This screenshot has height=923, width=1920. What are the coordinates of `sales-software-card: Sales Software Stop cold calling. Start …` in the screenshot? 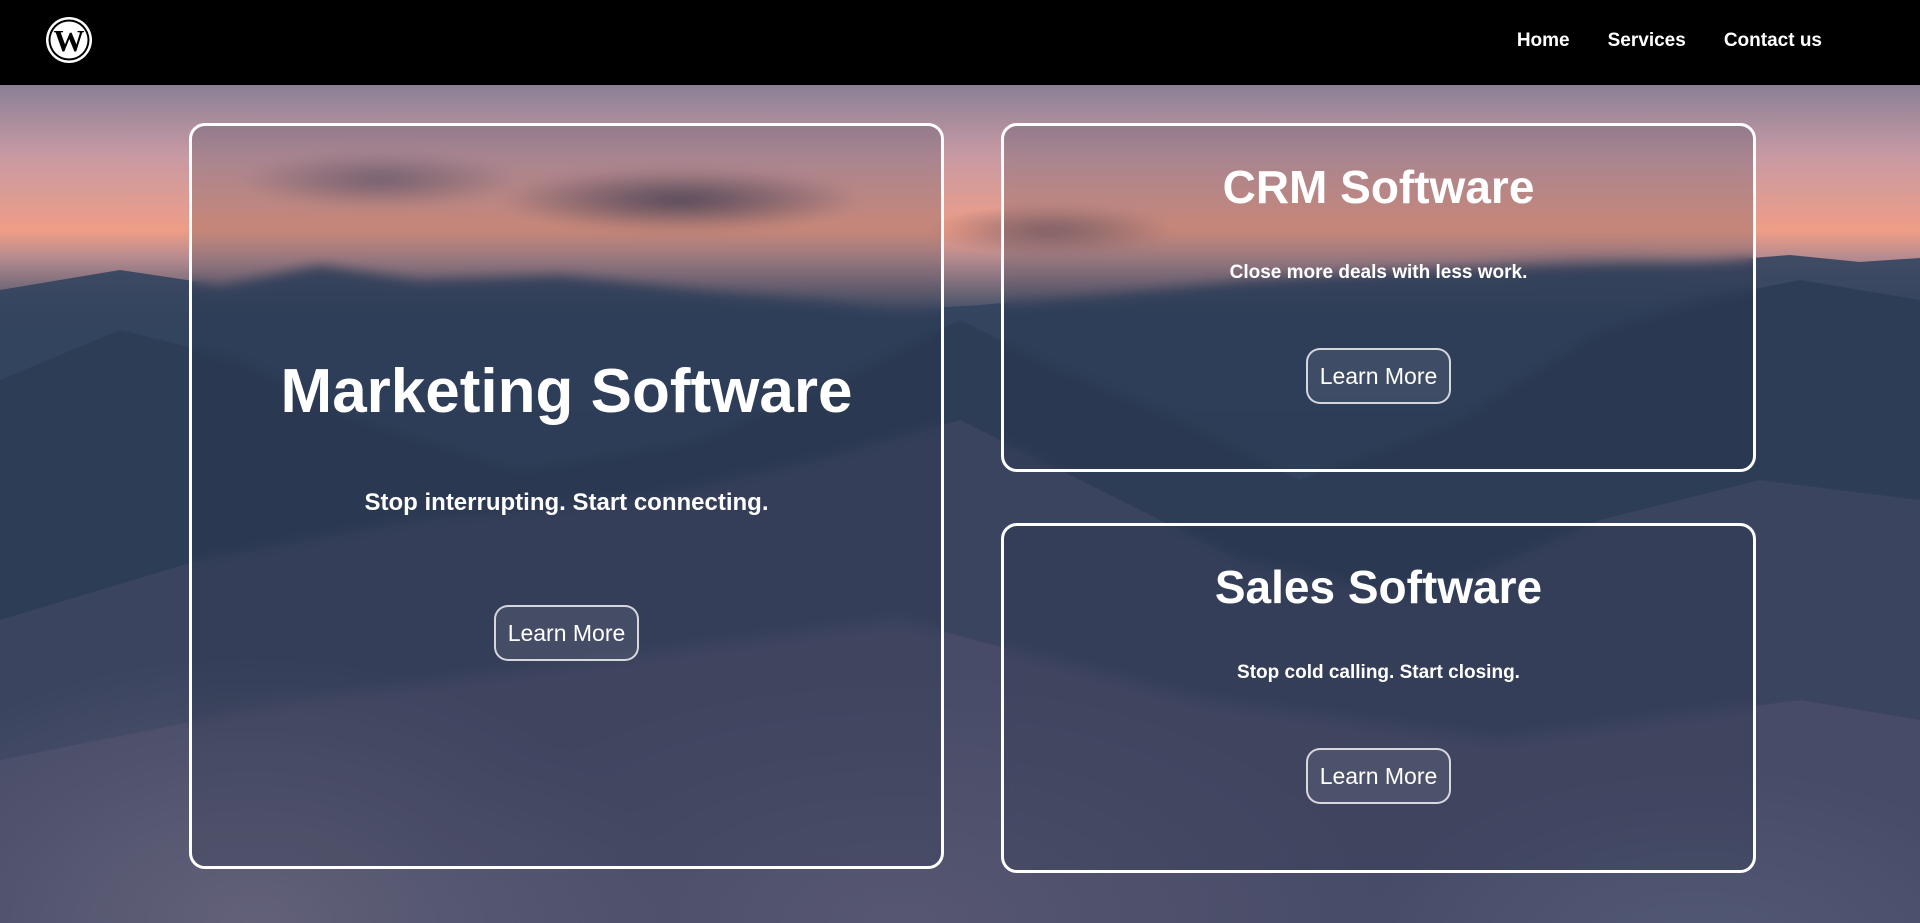 It's located at (1378, 698).